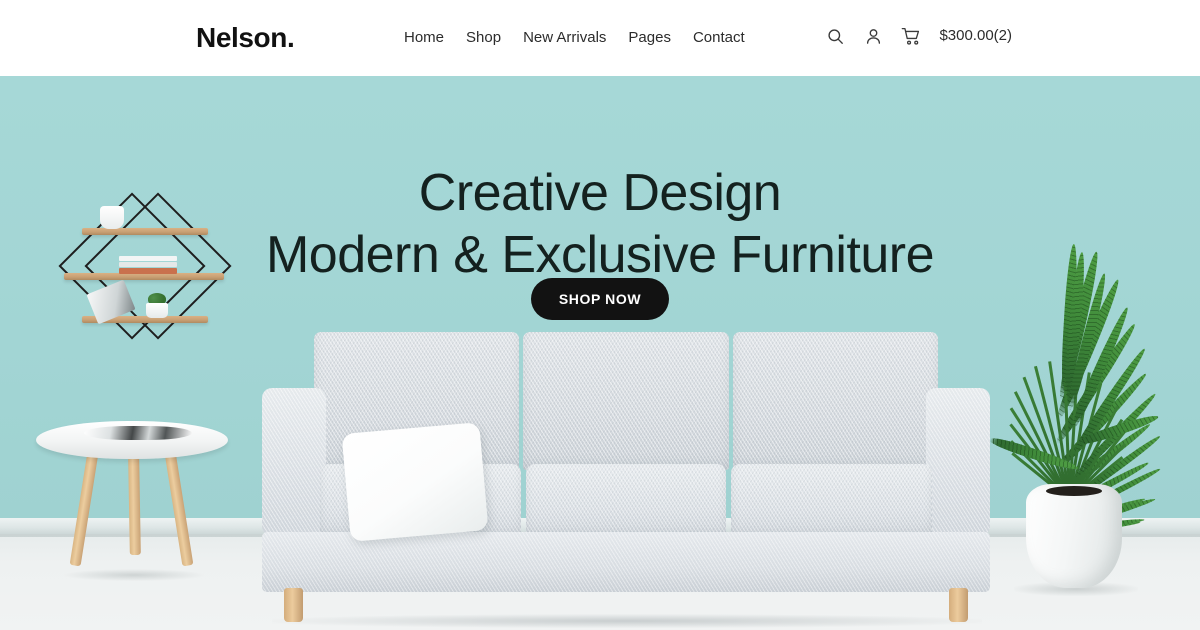 The width and height of the screenshot is (1200, 630). I want to click on shelf-plank-top, so click(145, 231).